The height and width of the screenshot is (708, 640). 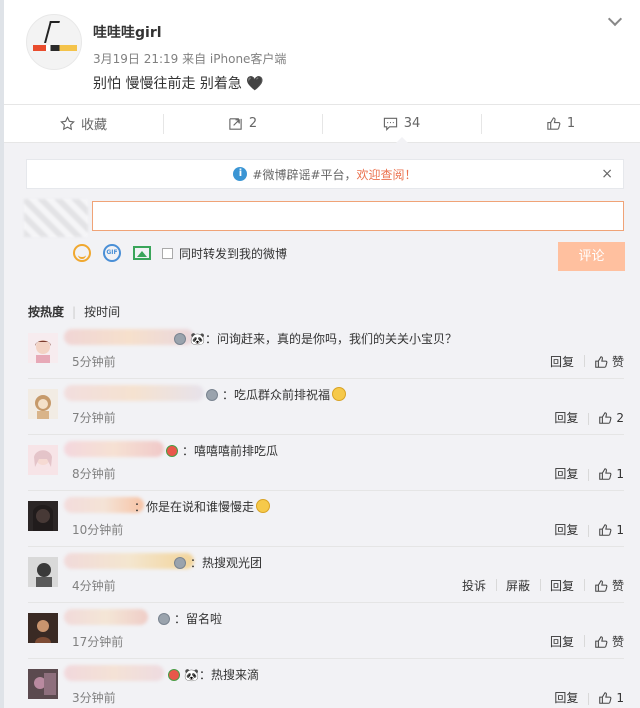 I want to click on comment-item: 🐼：热搜来滴 3分钟前 回复 1, so click(x=326, y=683).